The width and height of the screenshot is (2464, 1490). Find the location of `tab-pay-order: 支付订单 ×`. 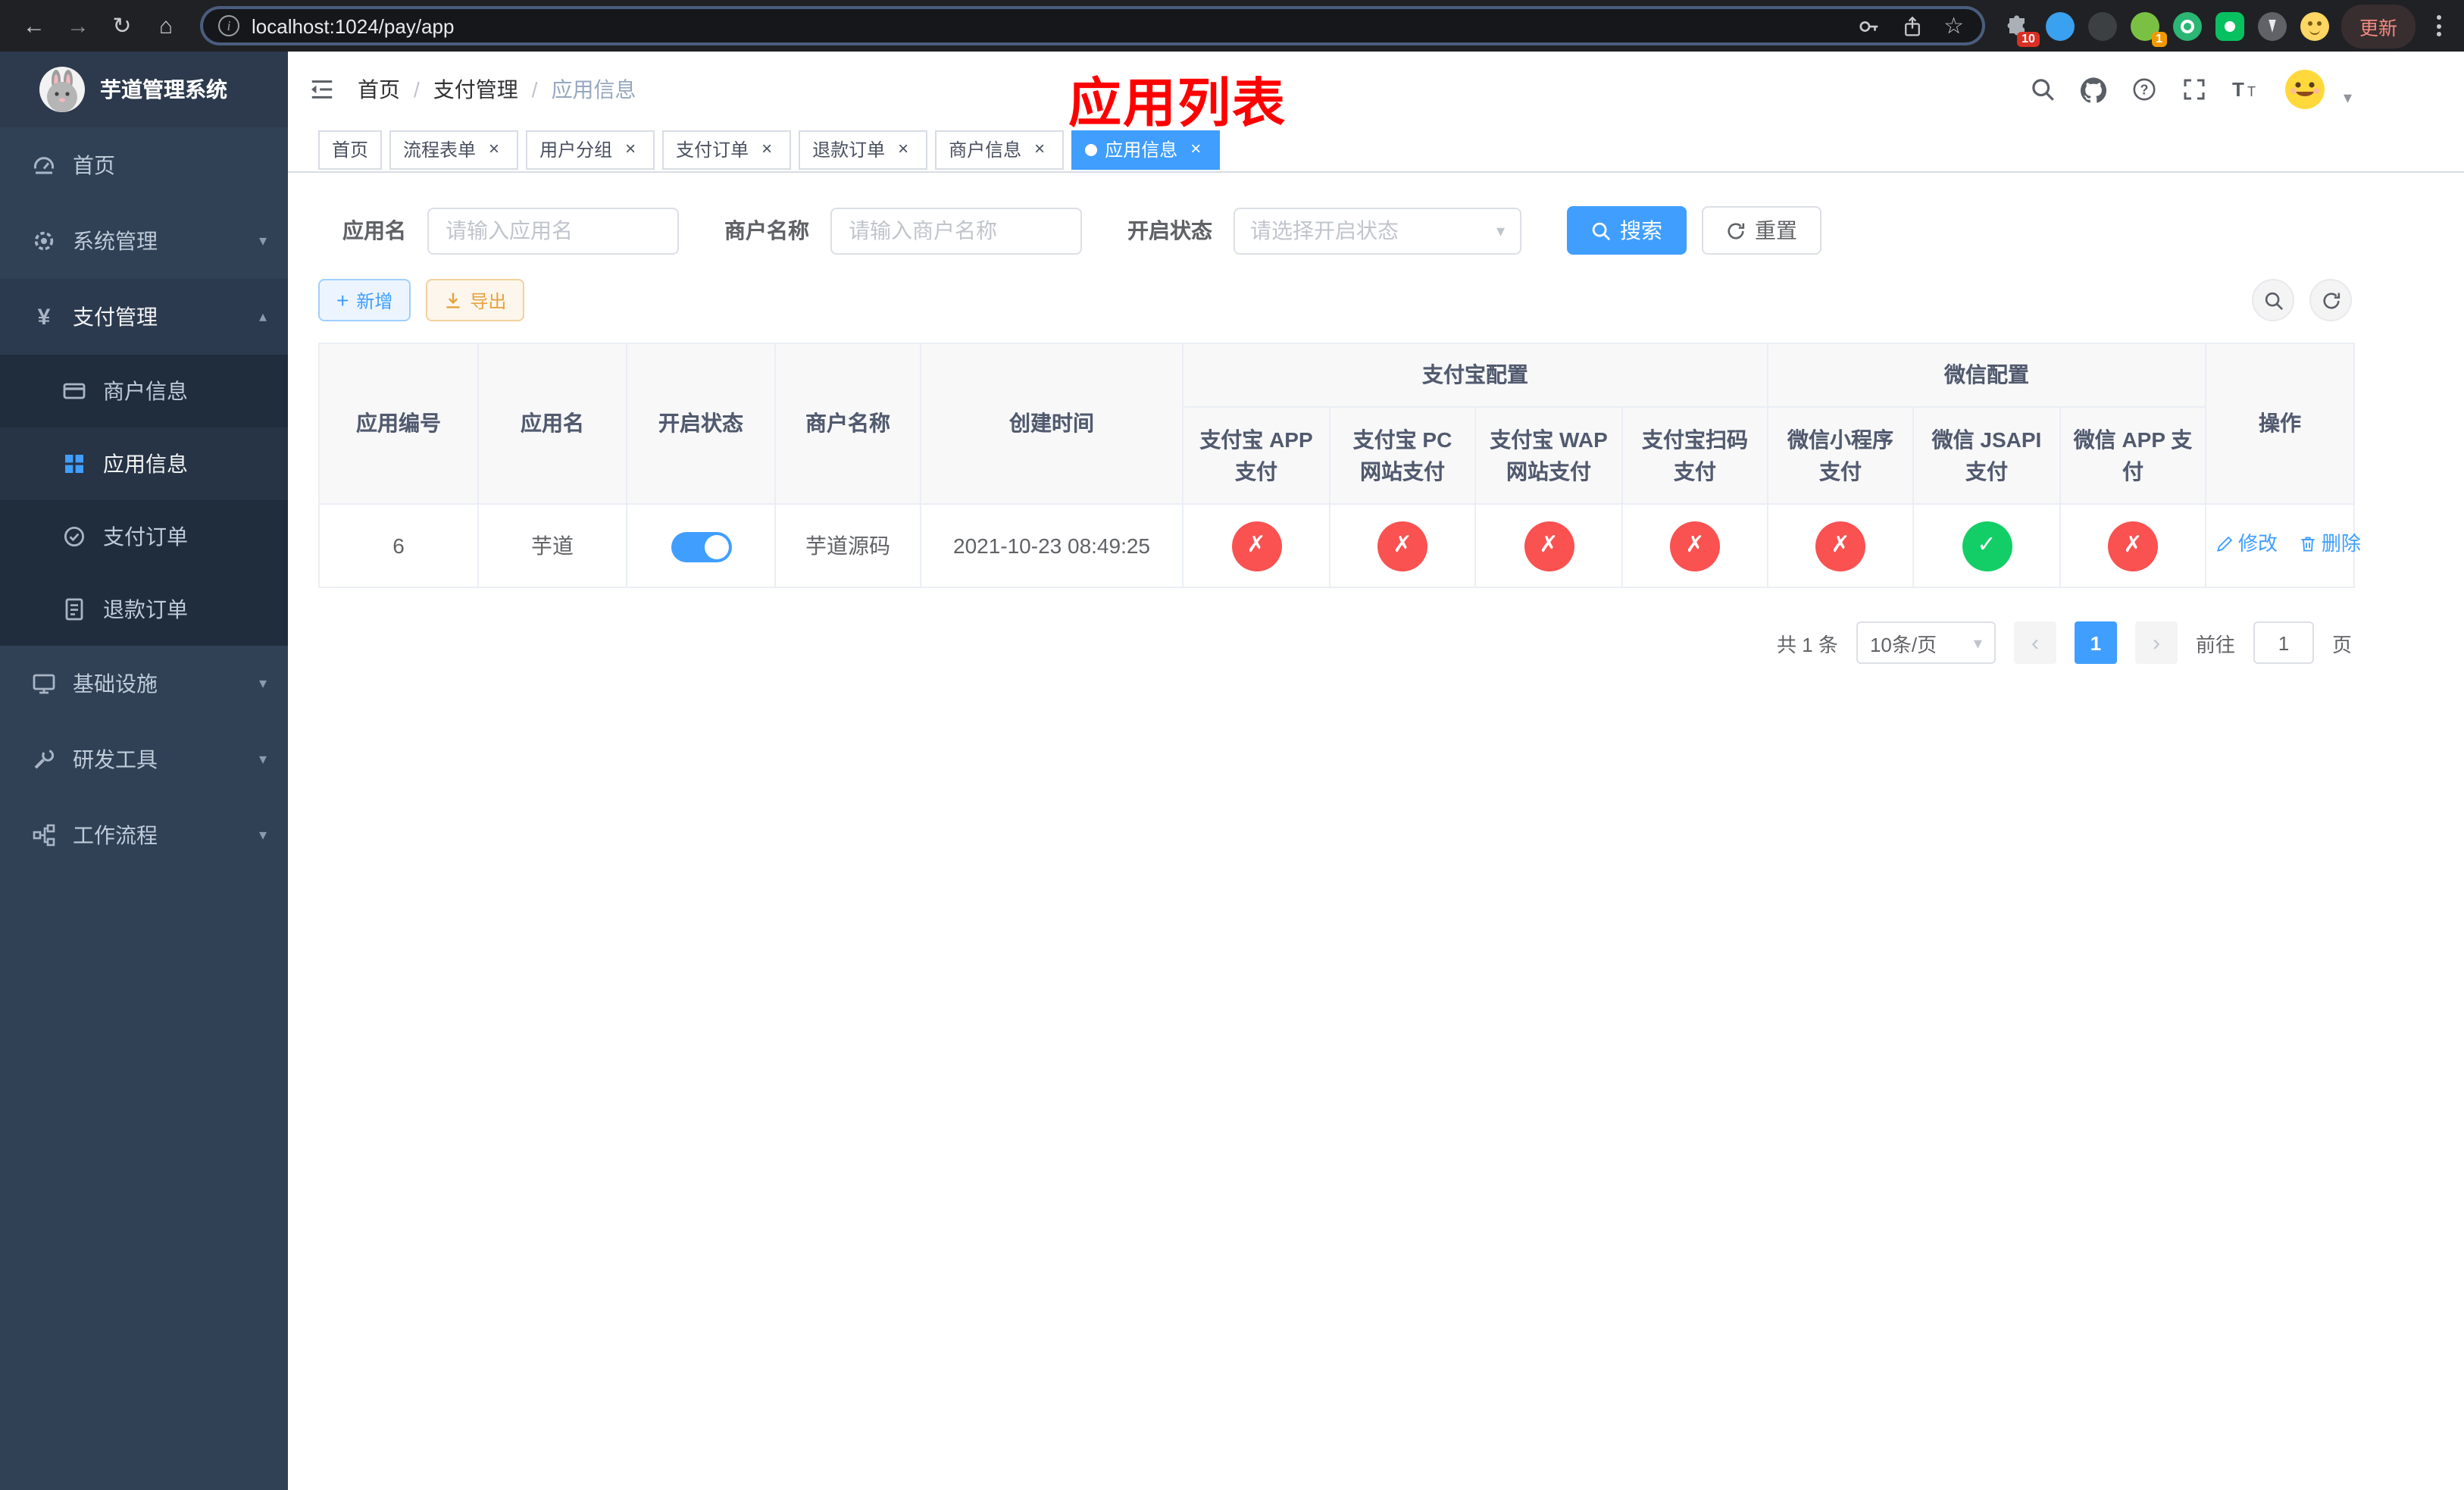

tab-pay-order: 支付订单 × is located at coordinates (727, 149).